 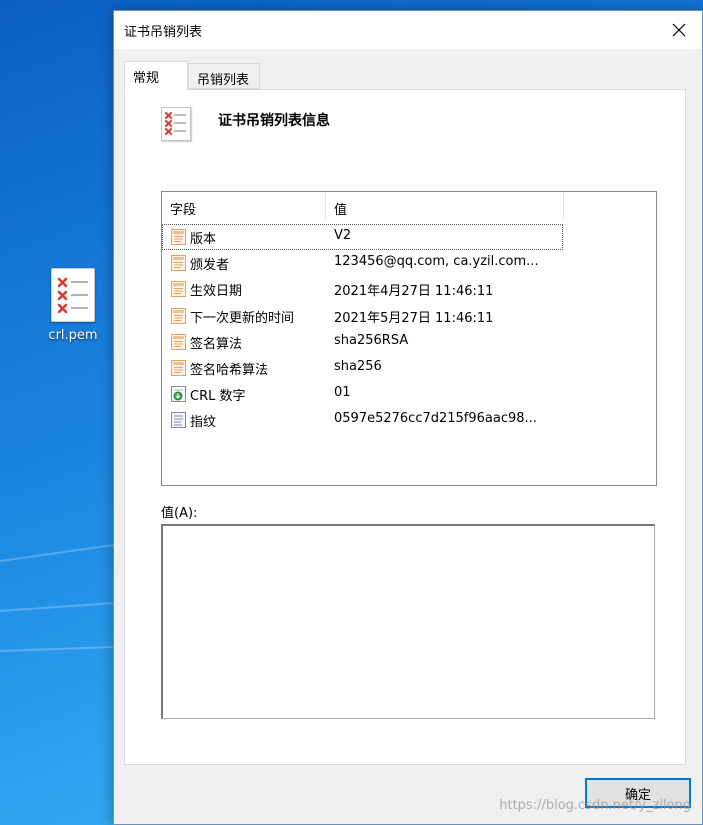 What do you see at coordinates (179, 513) in the screenshot?
I see `value-label: 值(A):` at bounding box center [179, 513].